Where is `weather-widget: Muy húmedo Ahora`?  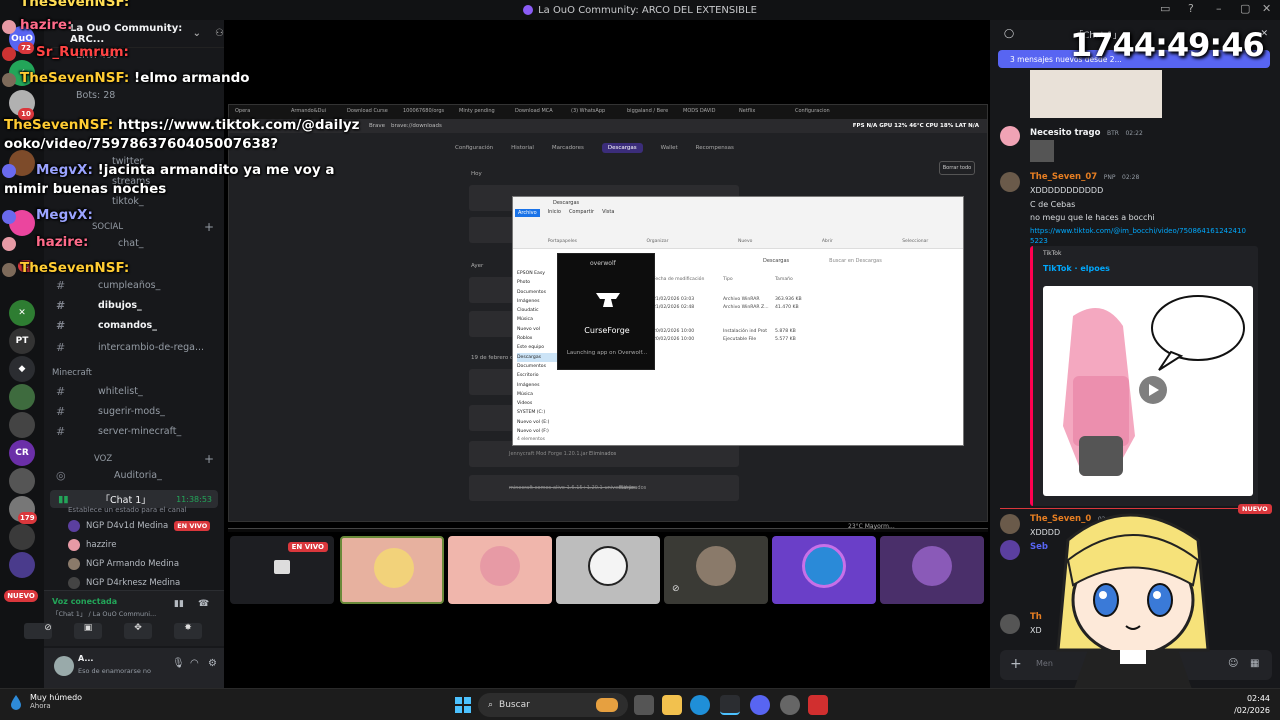
weather-widget: Muy húmedo Ahora is located at coordinates (46, 701).